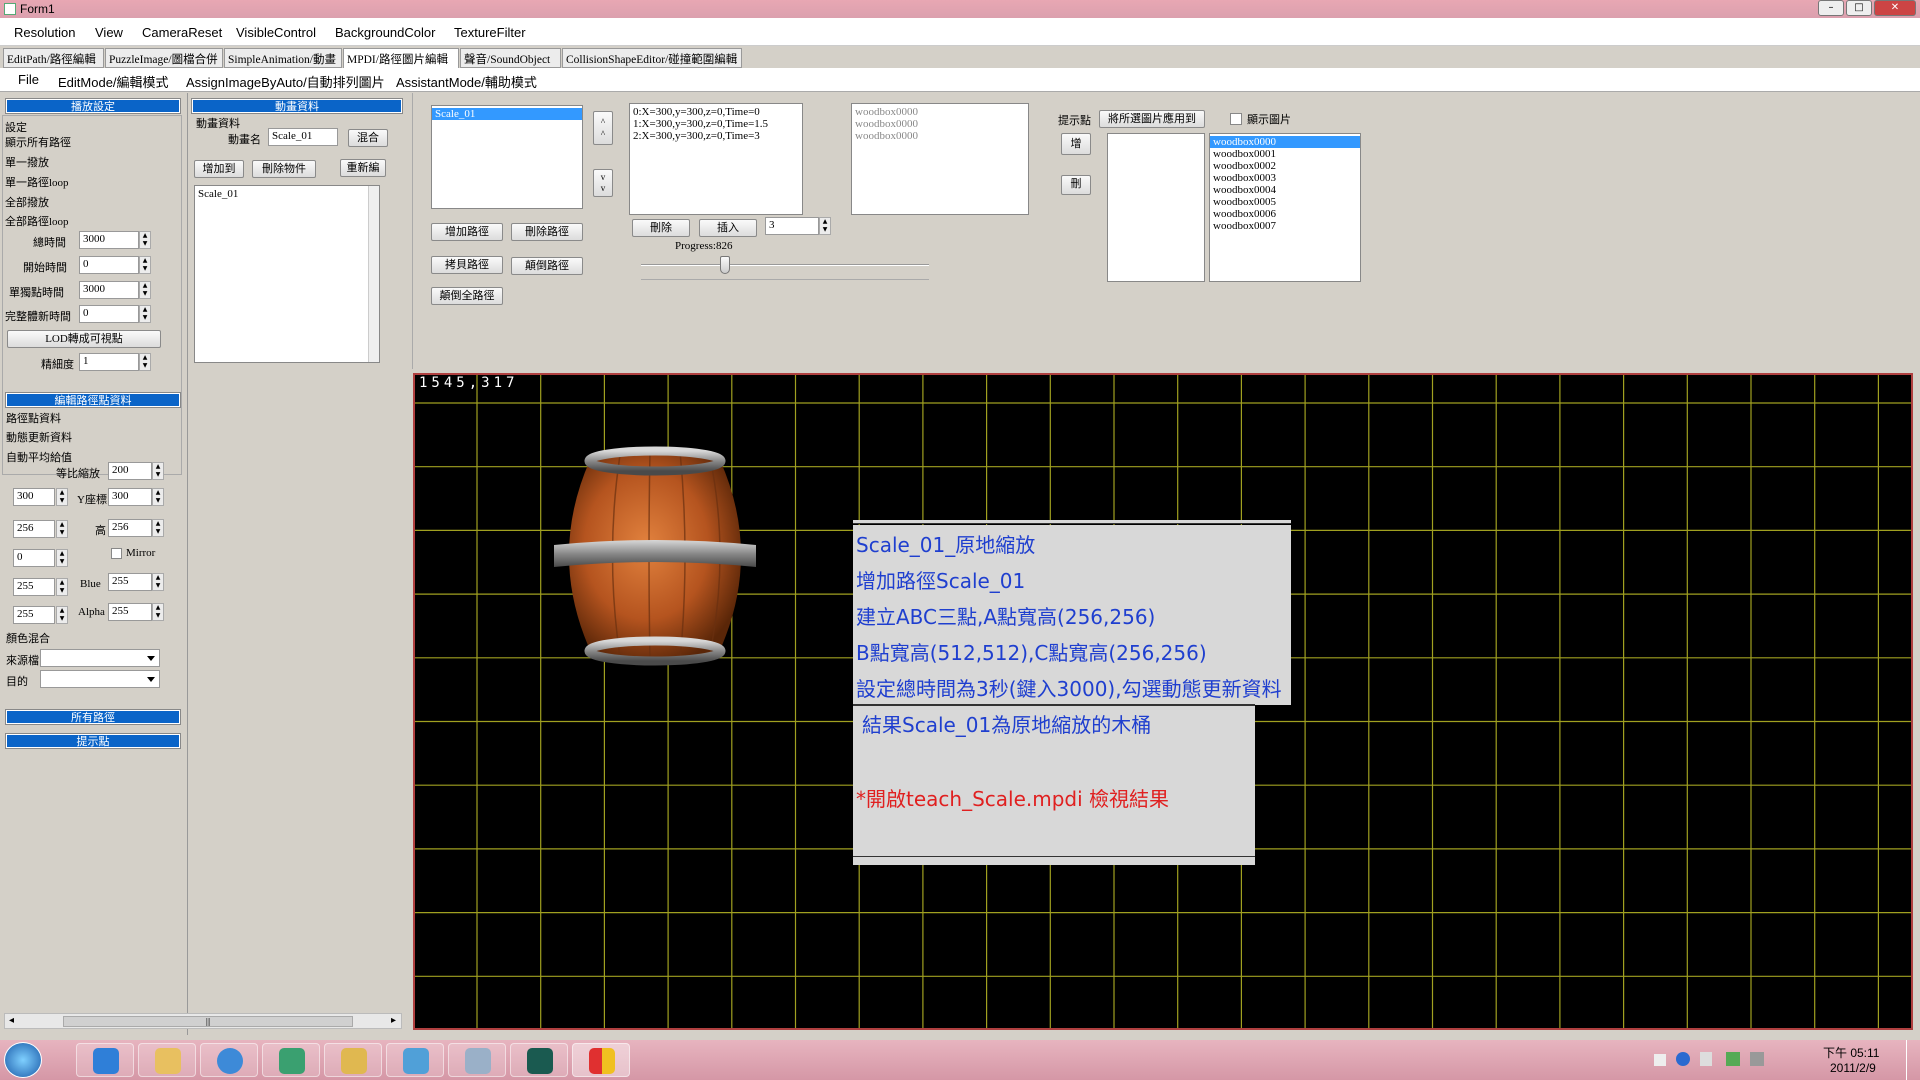  Describe the element at coordinates (34, 587) in the screenshot. I see `red-input: 255` at that location.